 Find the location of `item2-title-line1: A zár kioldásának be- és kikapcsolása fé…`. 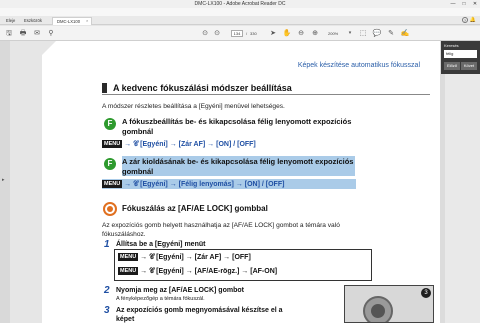

item2-title-line1: A zár kioldásának be- és kikapcsolása fé… is located at coordinates (238, 161).